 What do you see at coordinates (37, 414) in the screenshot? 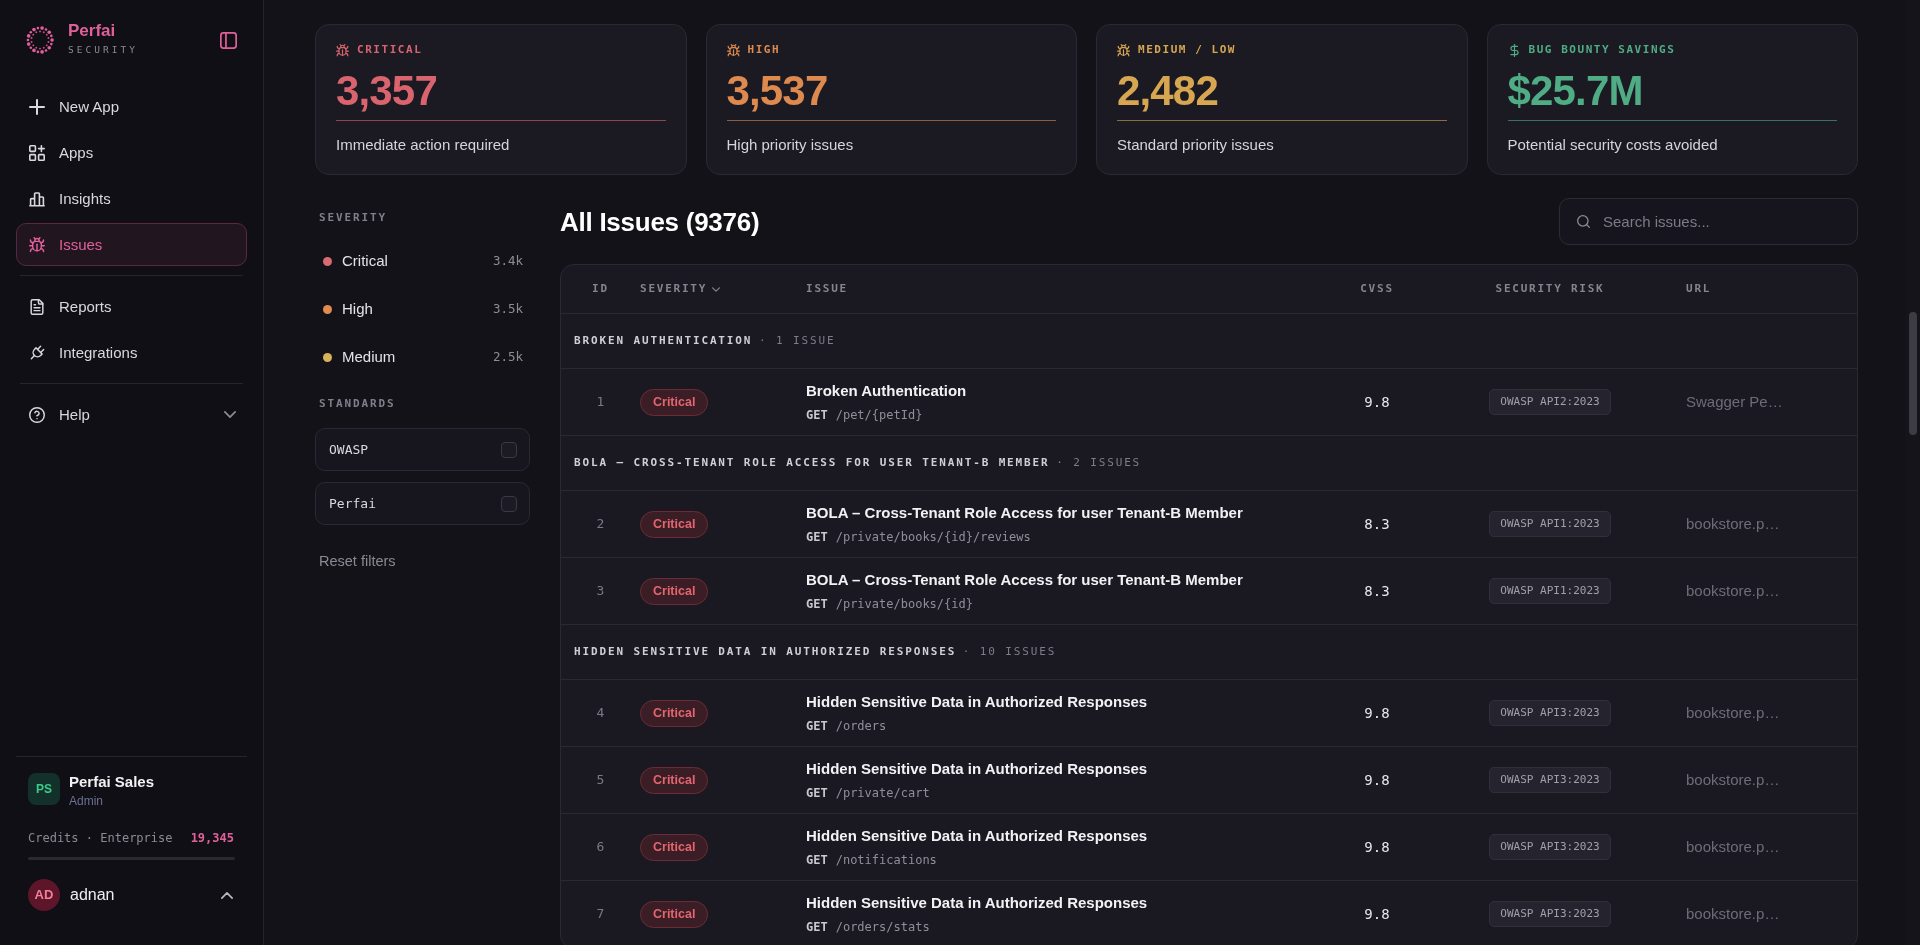
I see `help-icon` at bounding box center [37, 414].